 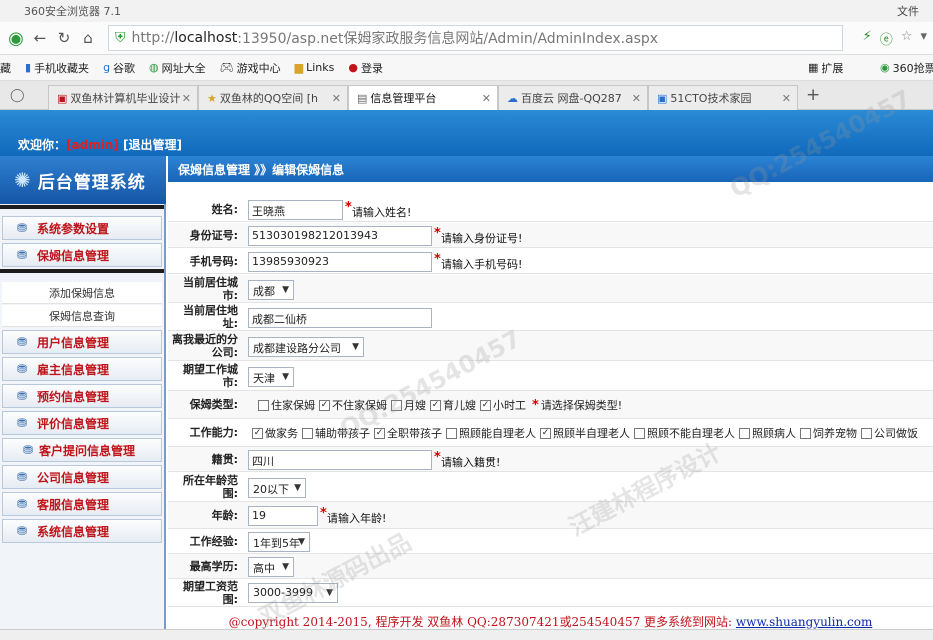 What do you see at coordinates (923, 38) in the screenshot?
I see `dropdown-icon: ▾` at bounding box center [923, 38].